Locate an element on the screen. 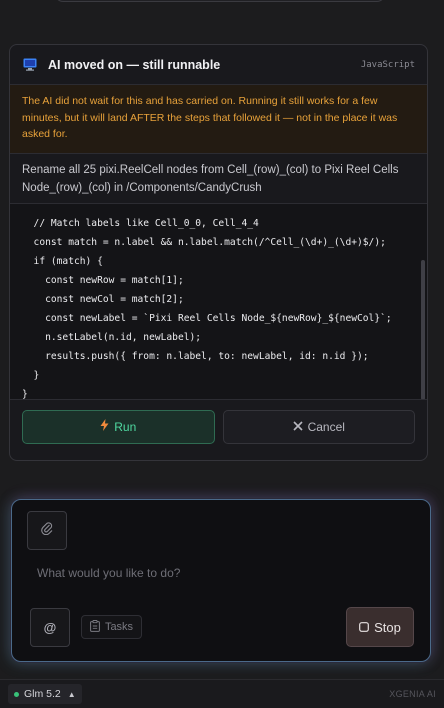 This screenshot has height=708, width=444. tasks-button: Tasks is located at coordinates (111, 627).